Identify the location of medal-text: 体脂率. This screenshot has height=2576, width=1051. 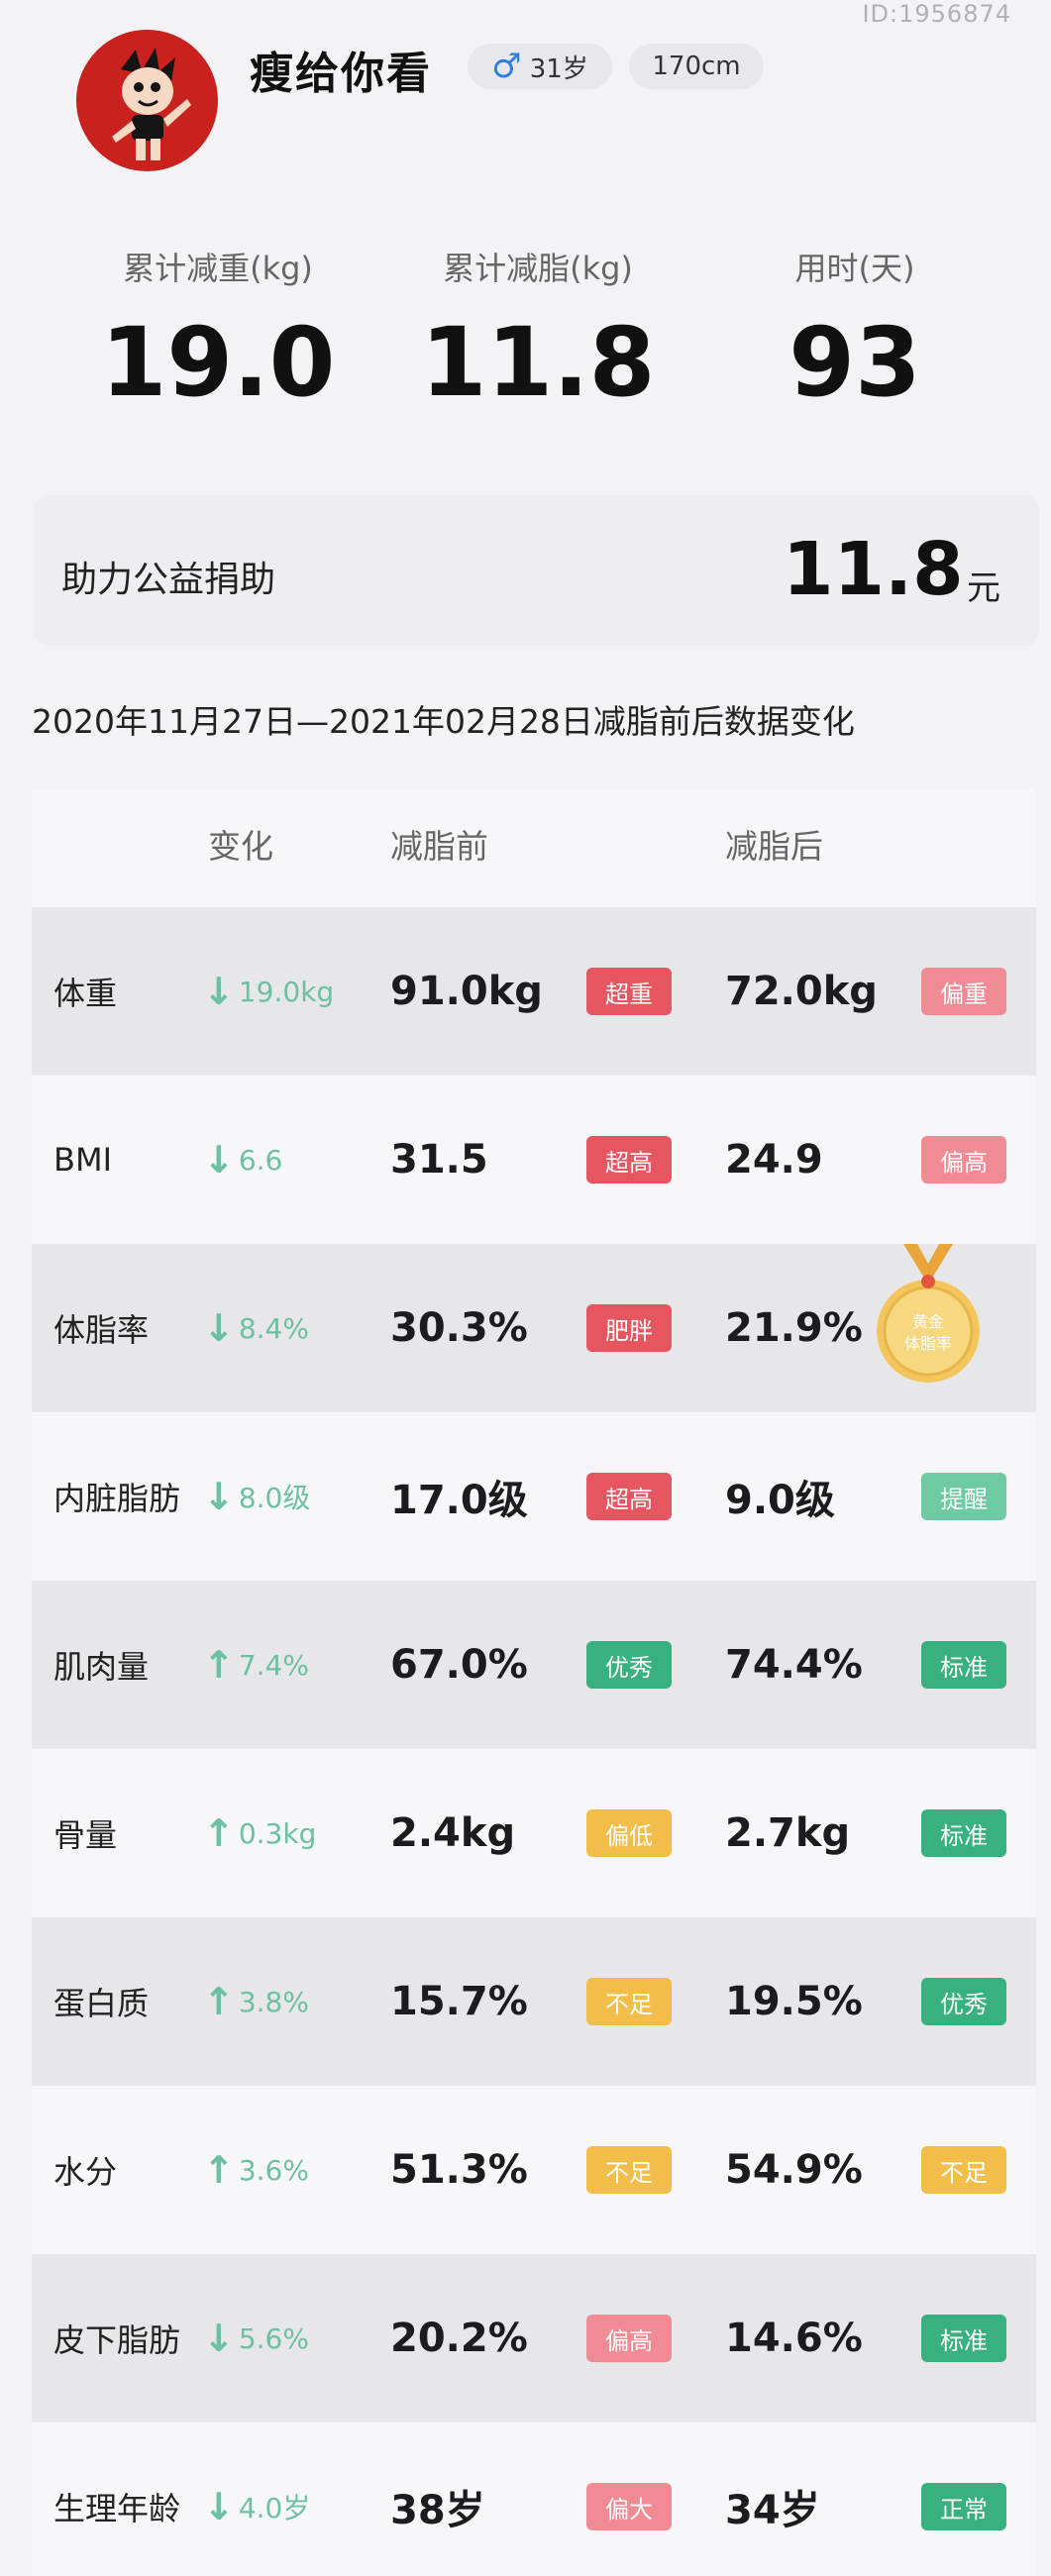
(928, 1343).